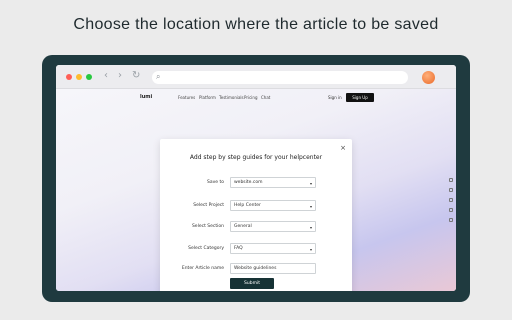 The height and width of the screenshot is (320, 512). Describe the element at coordinates (247, 205) in the screenshot. I see `select-value: Help Center` at that location.